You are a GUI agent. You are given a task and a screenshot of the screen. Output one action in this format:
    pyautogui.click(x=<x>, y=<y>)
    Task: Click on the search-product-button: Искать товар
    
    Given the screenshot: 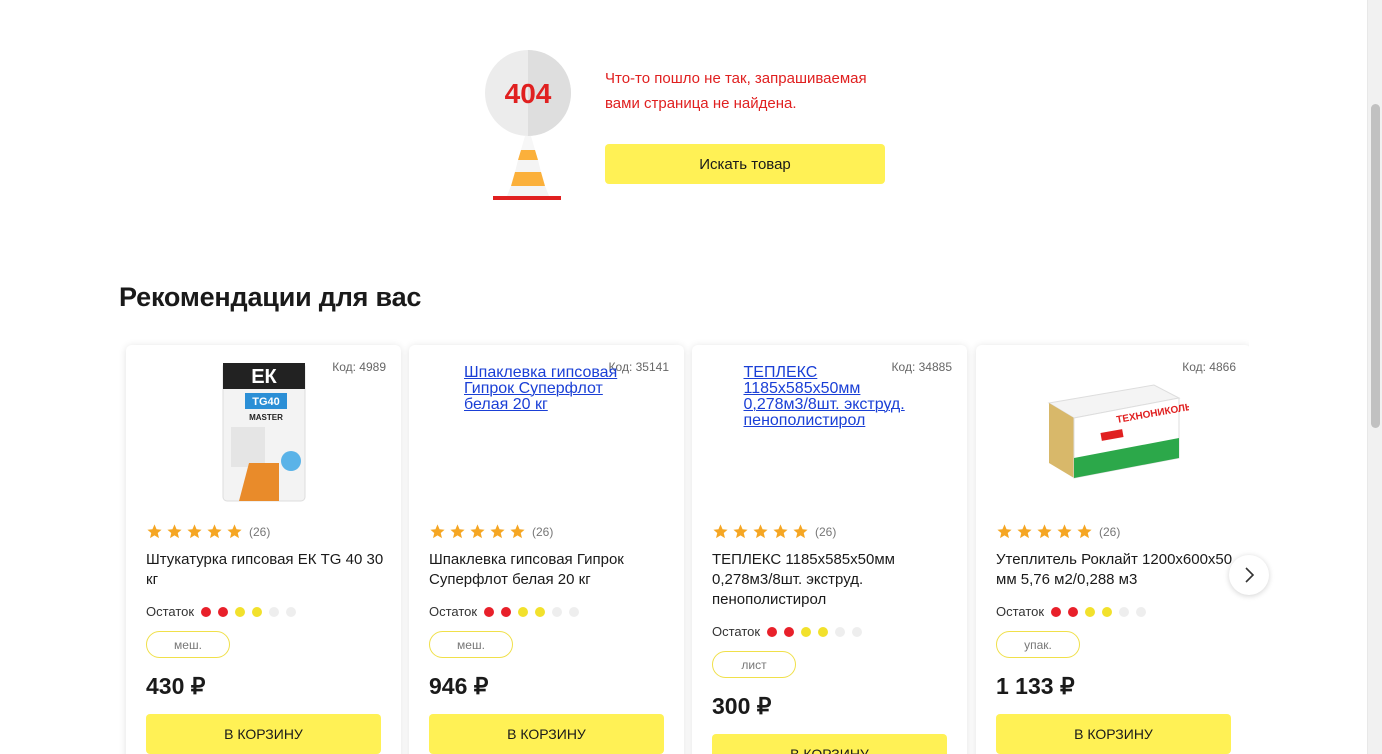 What is the action you would take?
    pyautogui.click(x=745, y=164)
    